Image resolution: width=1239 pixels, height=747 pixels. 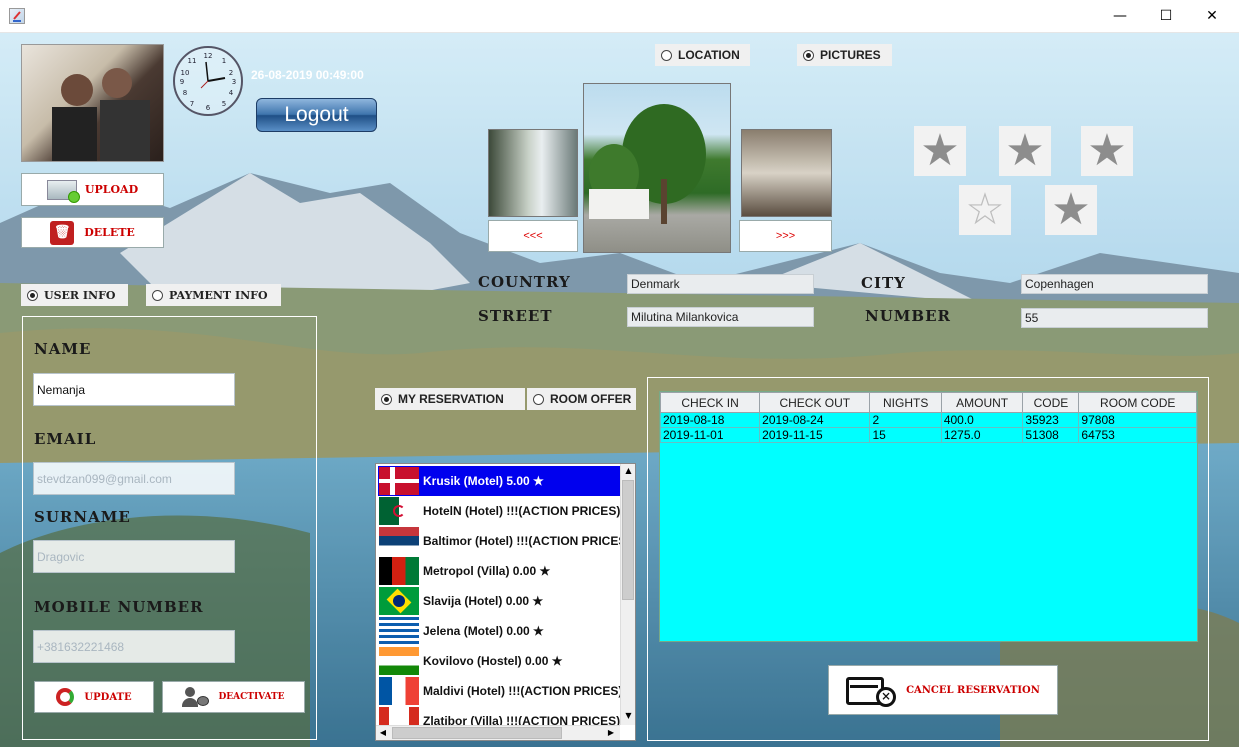 What do you see at coordinates (208, 56) in the screenshot?
I see `svg-text: 12` at bounding box center [208, 56].